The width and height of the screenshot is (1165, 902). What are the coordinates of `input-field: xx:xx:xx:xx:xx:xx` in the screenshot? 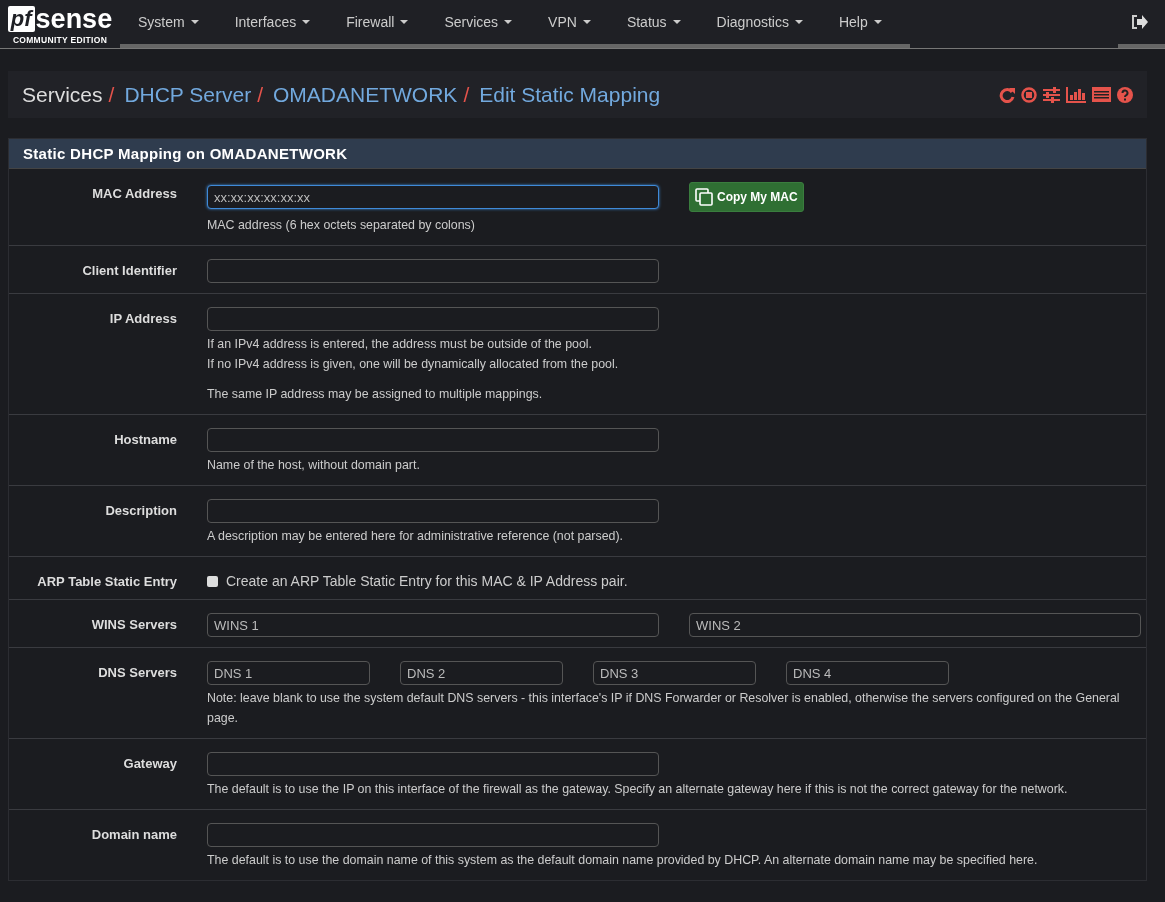 It's located at (433, 197).